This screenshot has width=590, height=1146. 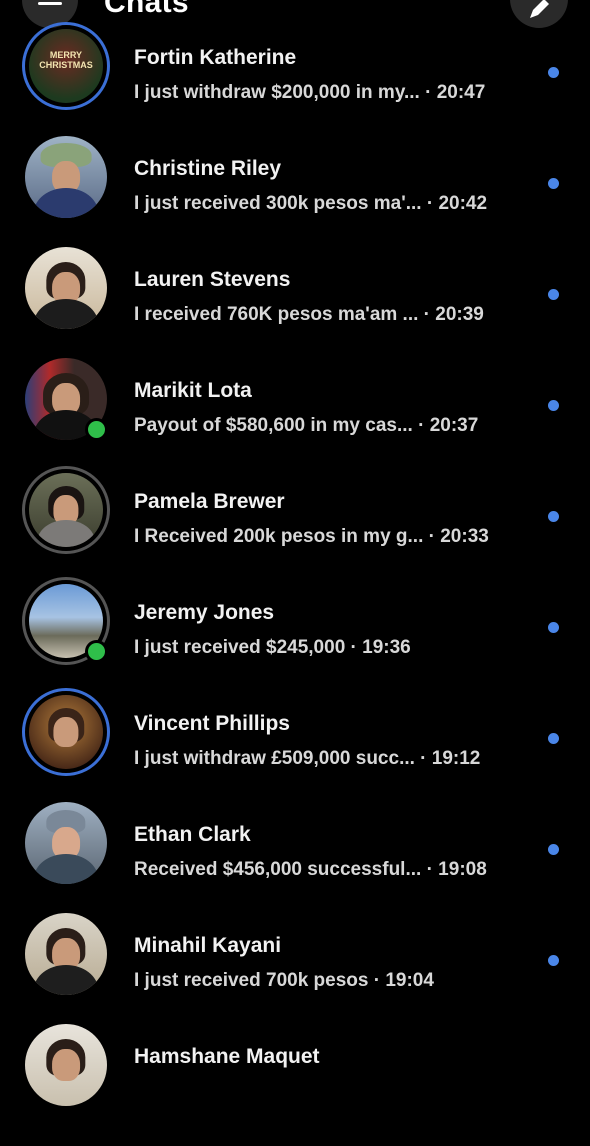 What do you see at coordinates (208, 945) in the screenshot?
I see `contact-name: Minahil Kayani` at bounding box center [208, 945].